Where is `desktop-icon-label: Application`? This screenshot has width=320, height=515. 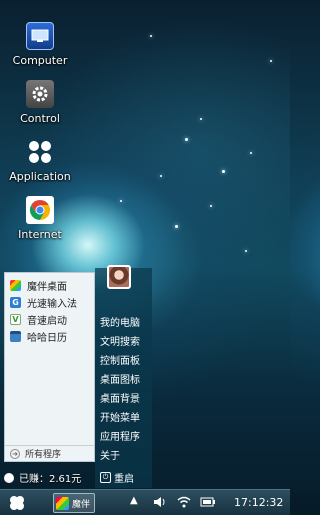 desktop-icon-label: Application is located at coordinates (40, 176).